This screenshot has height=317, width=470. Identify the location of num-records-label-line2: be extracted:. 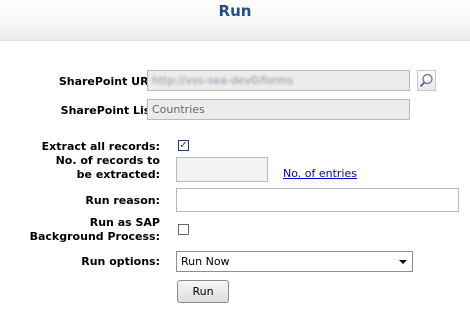
(118, 174).